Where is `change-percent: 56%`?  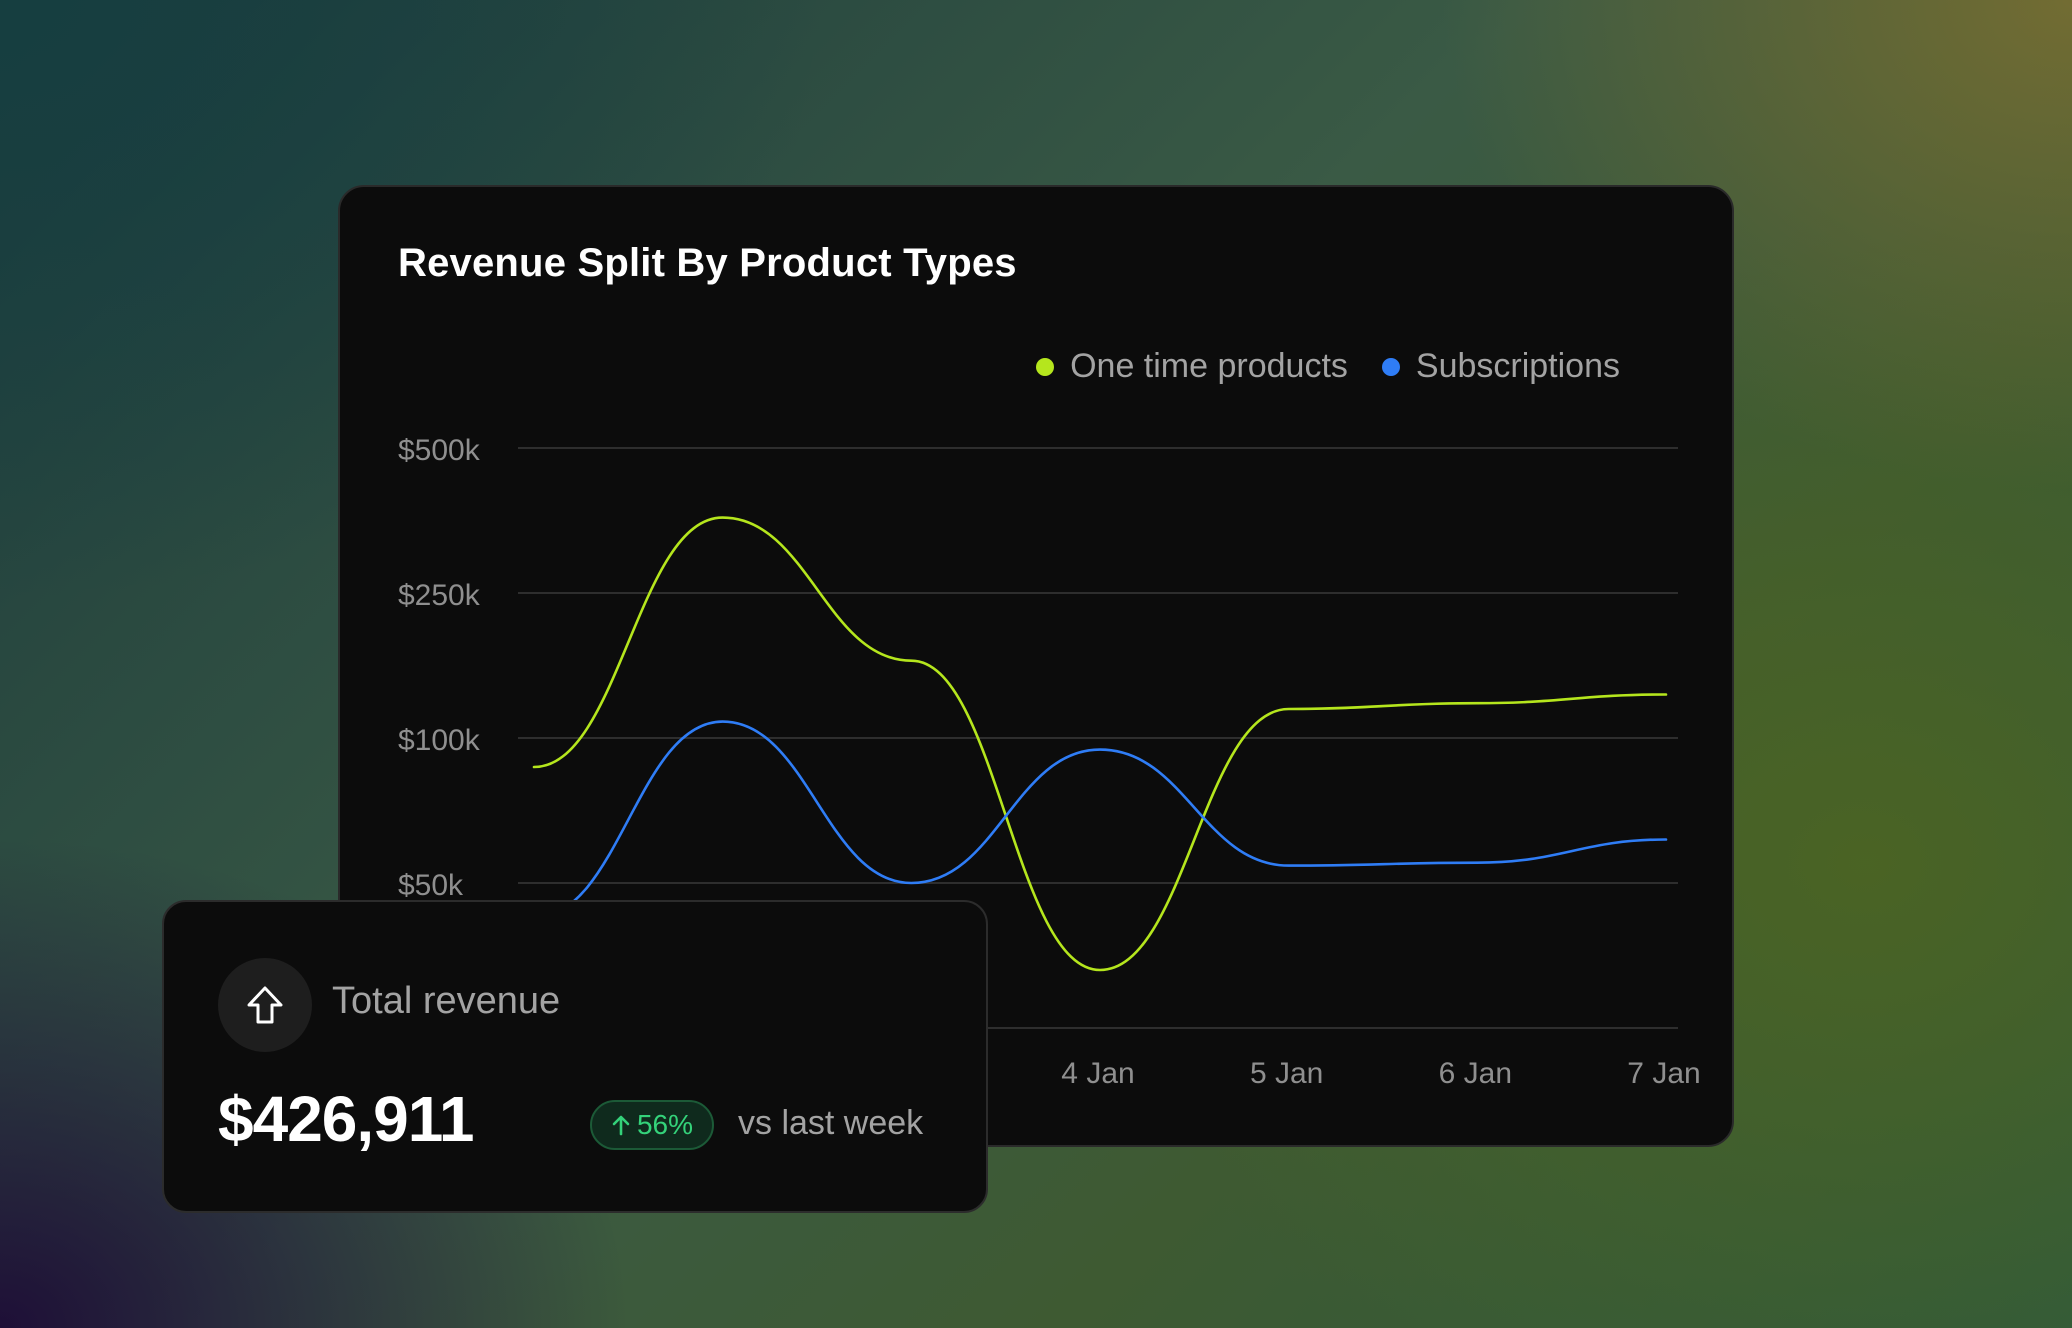
change-percent: 56% is located at coordinates (665, 1124).